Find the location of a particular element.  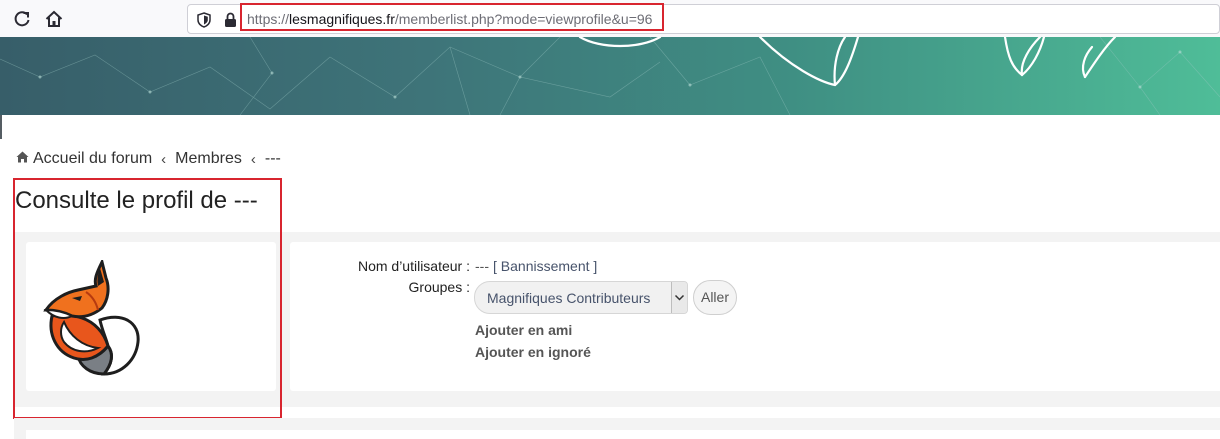

page-title: Consulte le profil de --- is located at coordinates (136, 200).